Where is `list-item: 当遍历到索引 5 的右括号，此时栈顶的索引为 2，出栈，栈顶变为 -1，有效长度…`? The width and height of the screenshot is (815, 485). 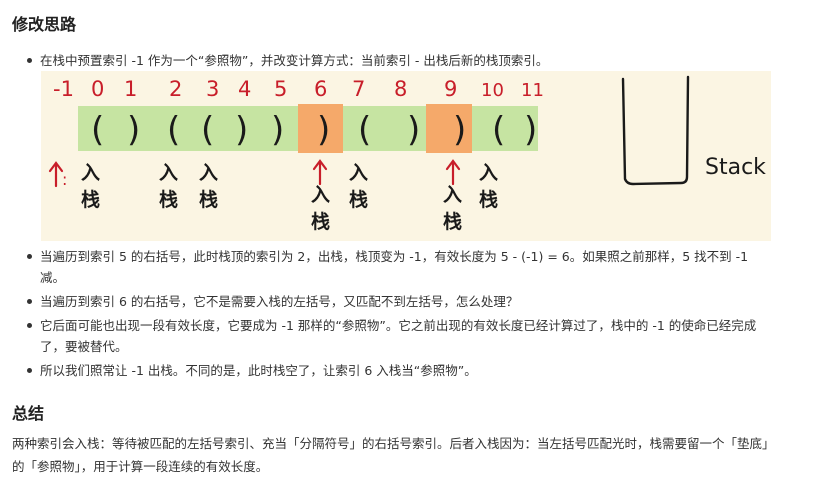
list-item: 当遍历到索引 5 的右括号，此时栈顶的索引为 2，出栈，栈顶变为 -1，有效长度… is located at coordinates (387, 267).